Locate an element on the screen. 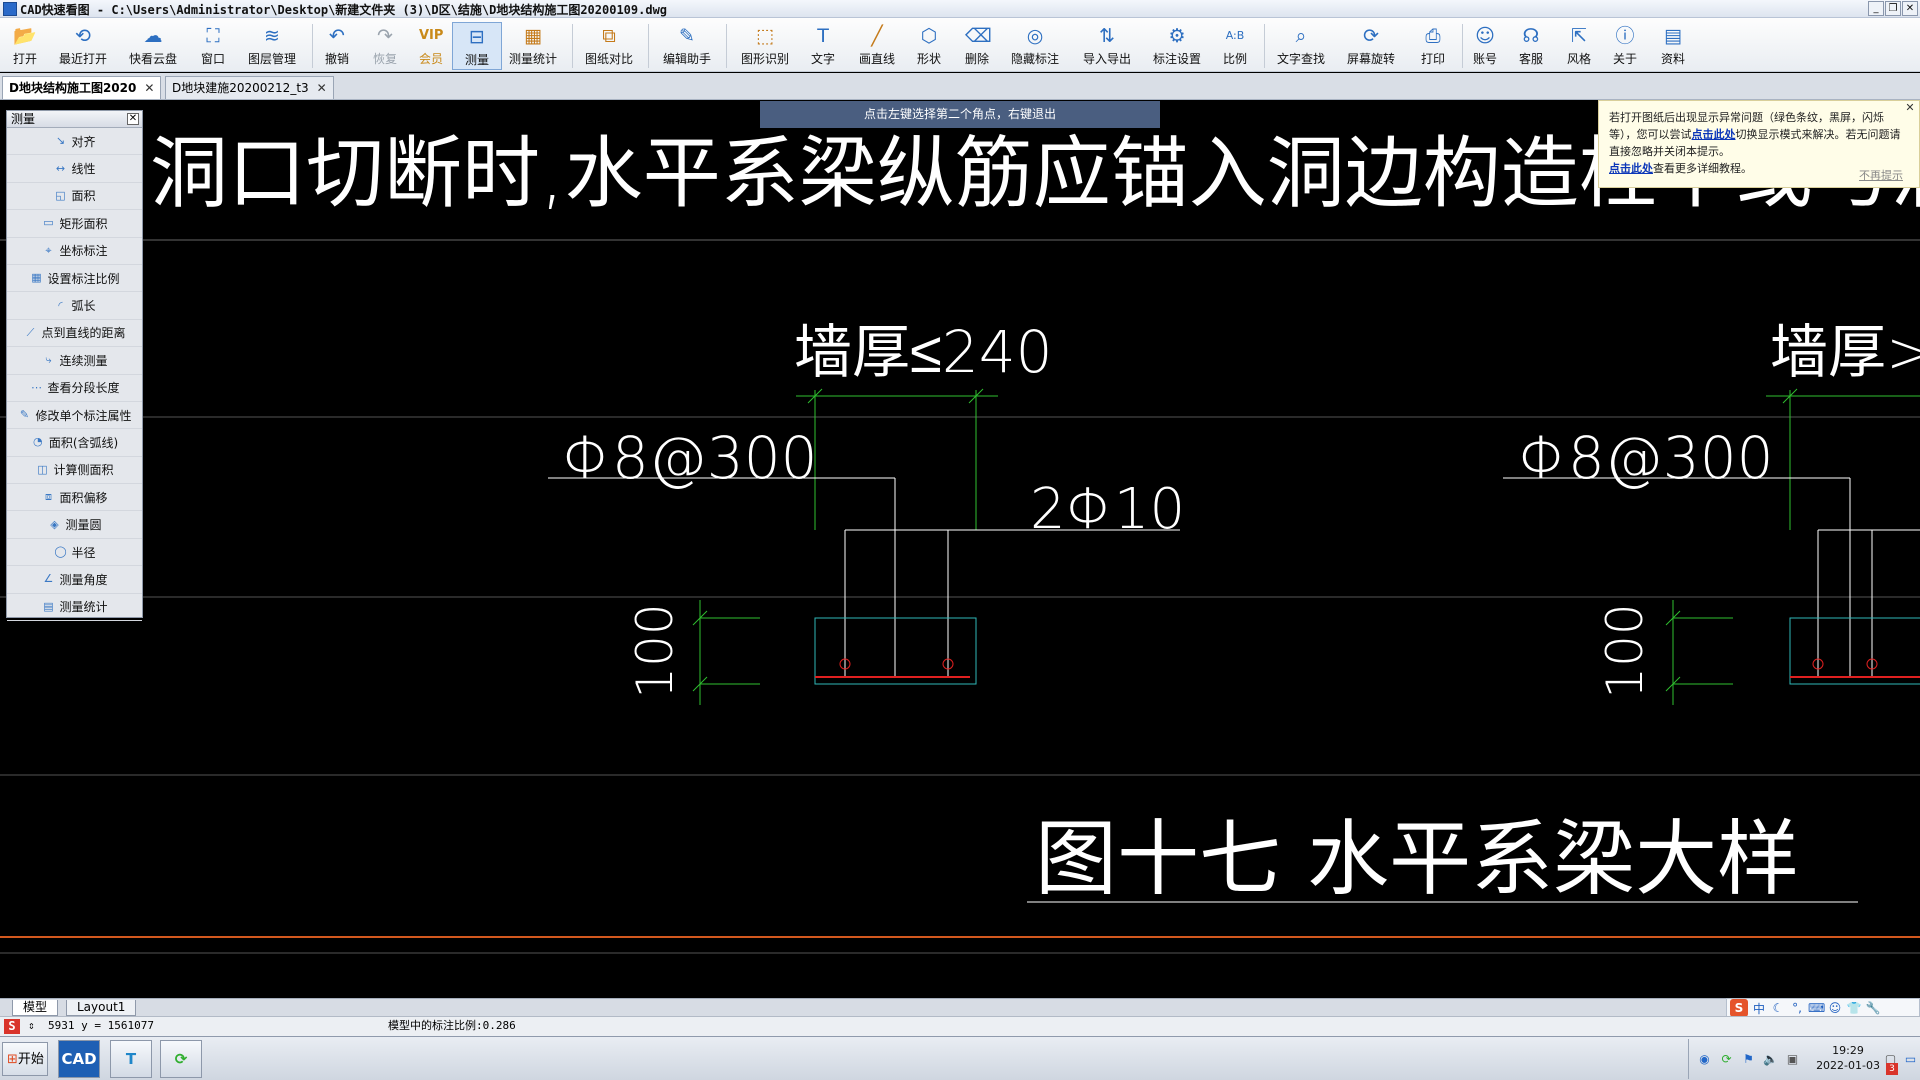 The image size is (1920, 1080). measure-button: ⊟ 测量 is located at coordinates (477, 46).